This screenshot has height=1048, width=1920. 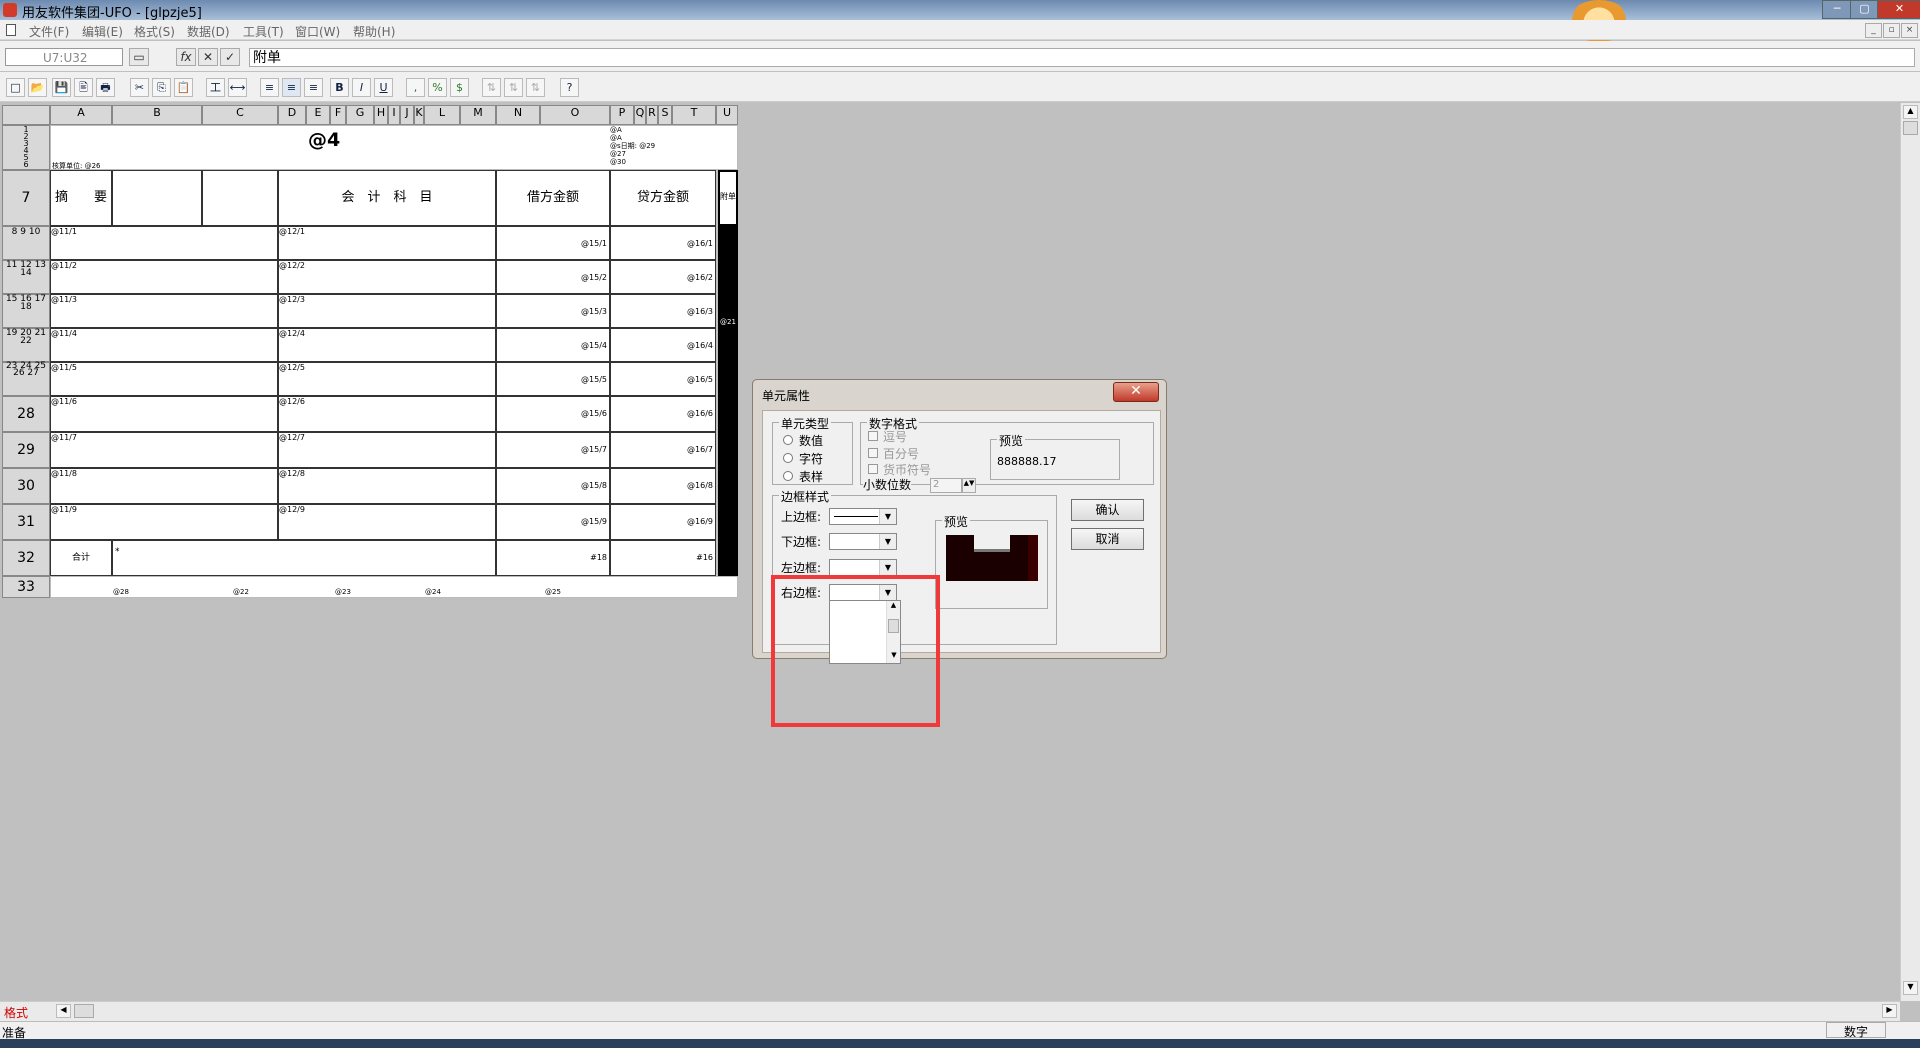 I want to click on row-header: 19 20 21 22, so click(x=26, y=345).